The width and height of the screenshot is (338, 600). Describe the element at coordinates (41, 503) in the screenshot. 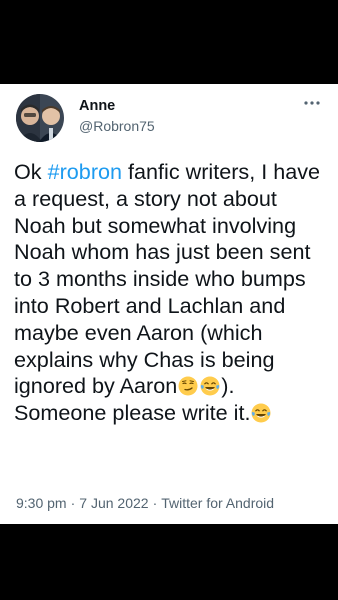

I see `tweet-time: 9:30 pm` at that location.